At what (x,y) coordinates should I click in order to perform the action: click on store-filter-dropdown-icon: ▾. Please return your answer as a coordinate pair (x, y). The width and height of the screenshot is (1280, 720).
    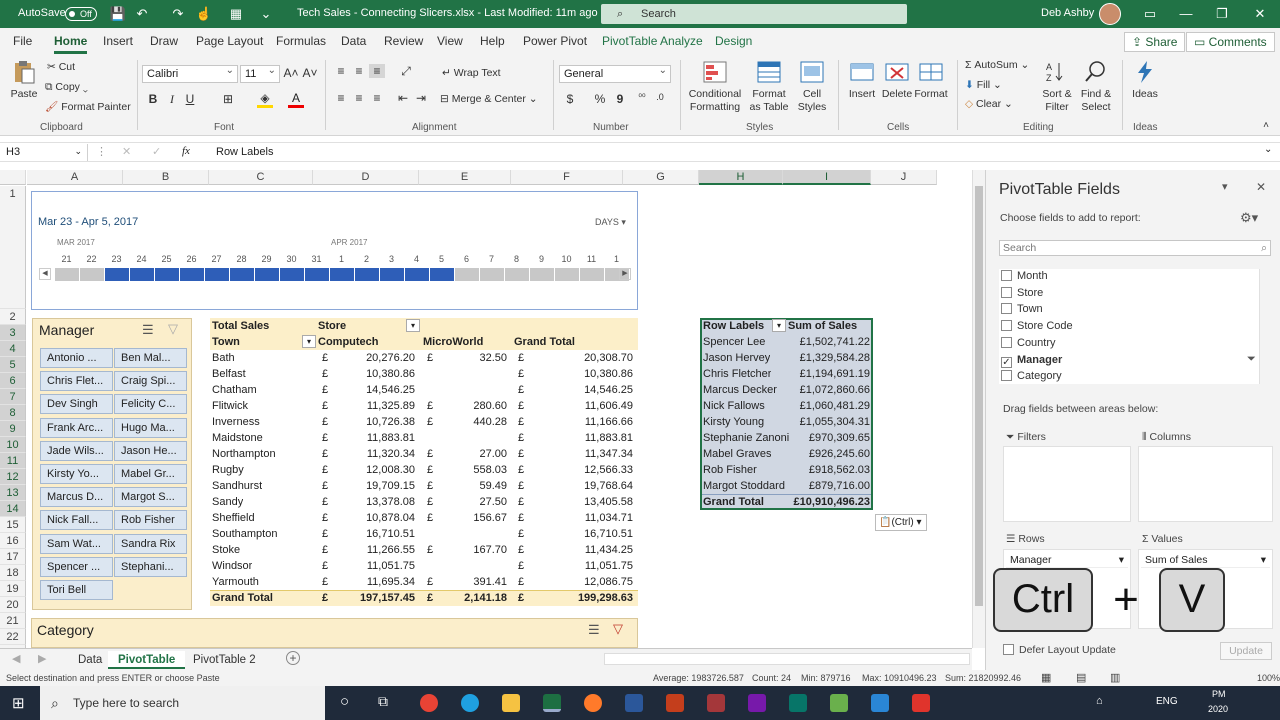
    Looking at the image, I should click on (413, 325).